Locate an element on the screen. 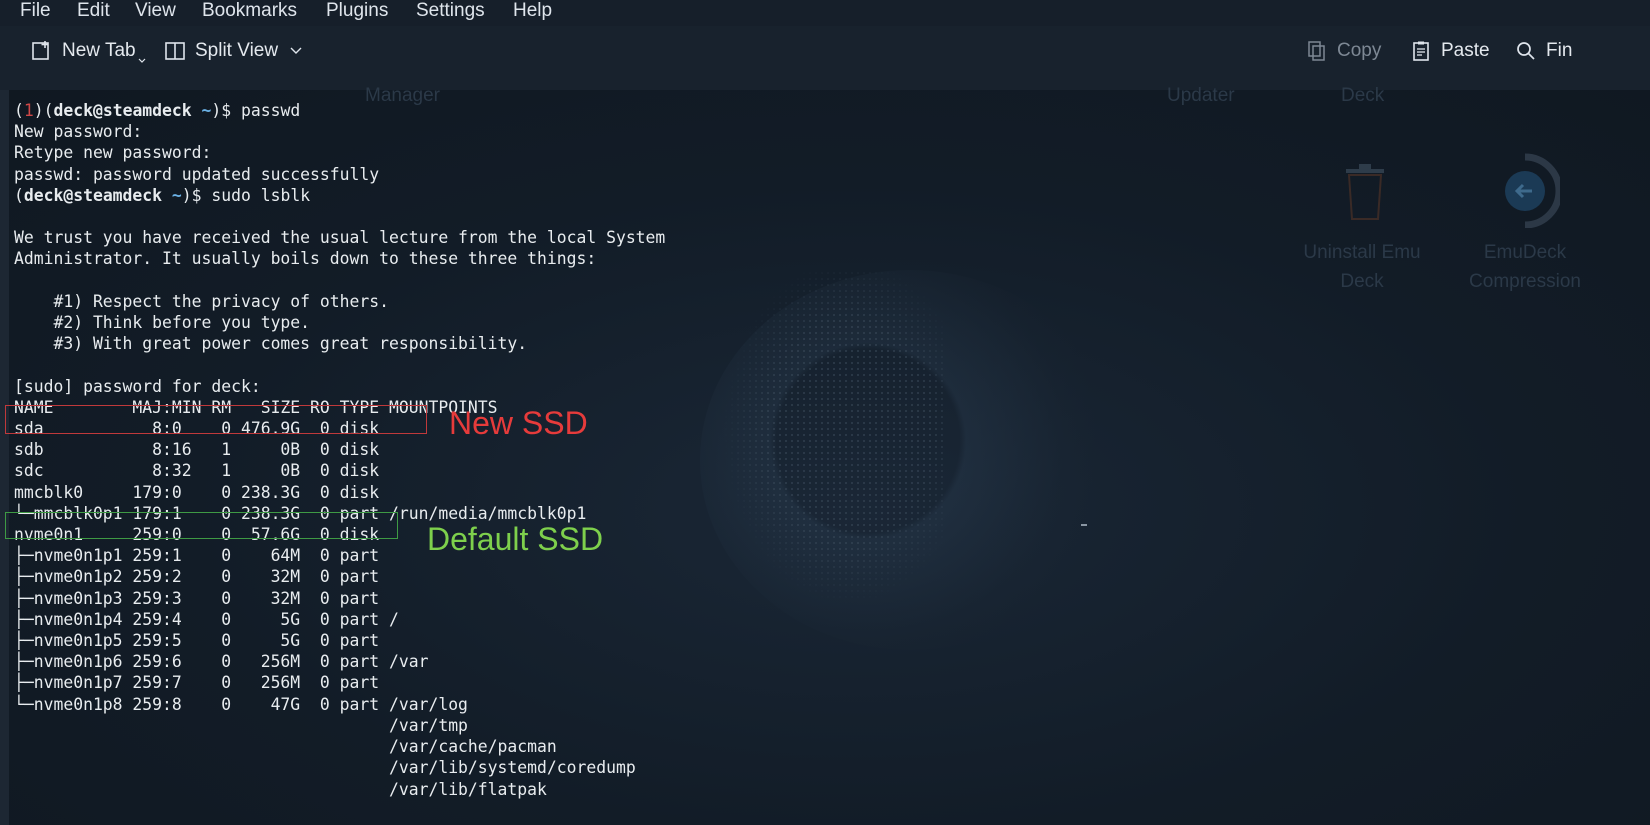 This screenshot has height=825, width=1650. ghost-emudeck-line2: Compression is located at coordinates (1525, 281).